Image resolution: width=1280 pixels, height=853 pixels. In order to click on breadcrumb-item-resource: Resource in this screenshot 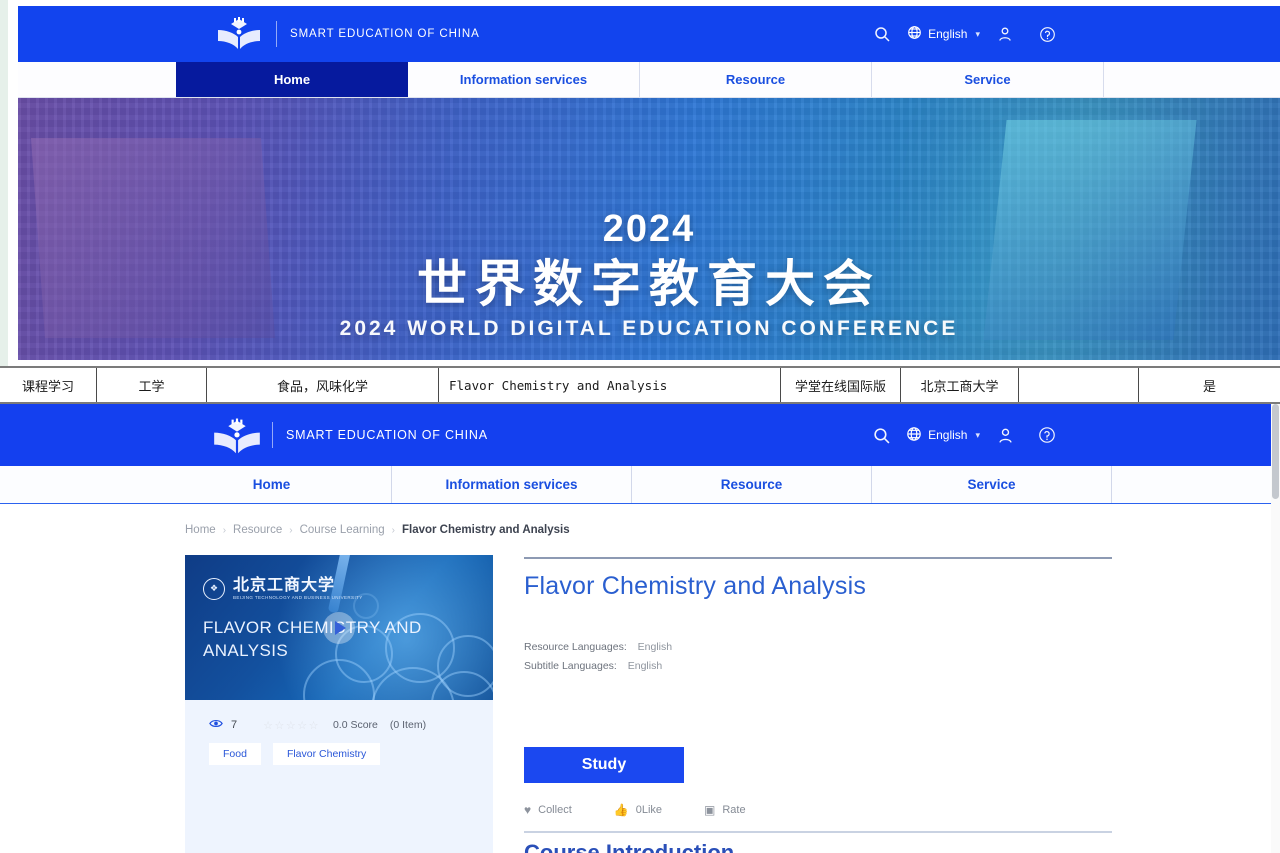, I will do `click(257, 530)`.